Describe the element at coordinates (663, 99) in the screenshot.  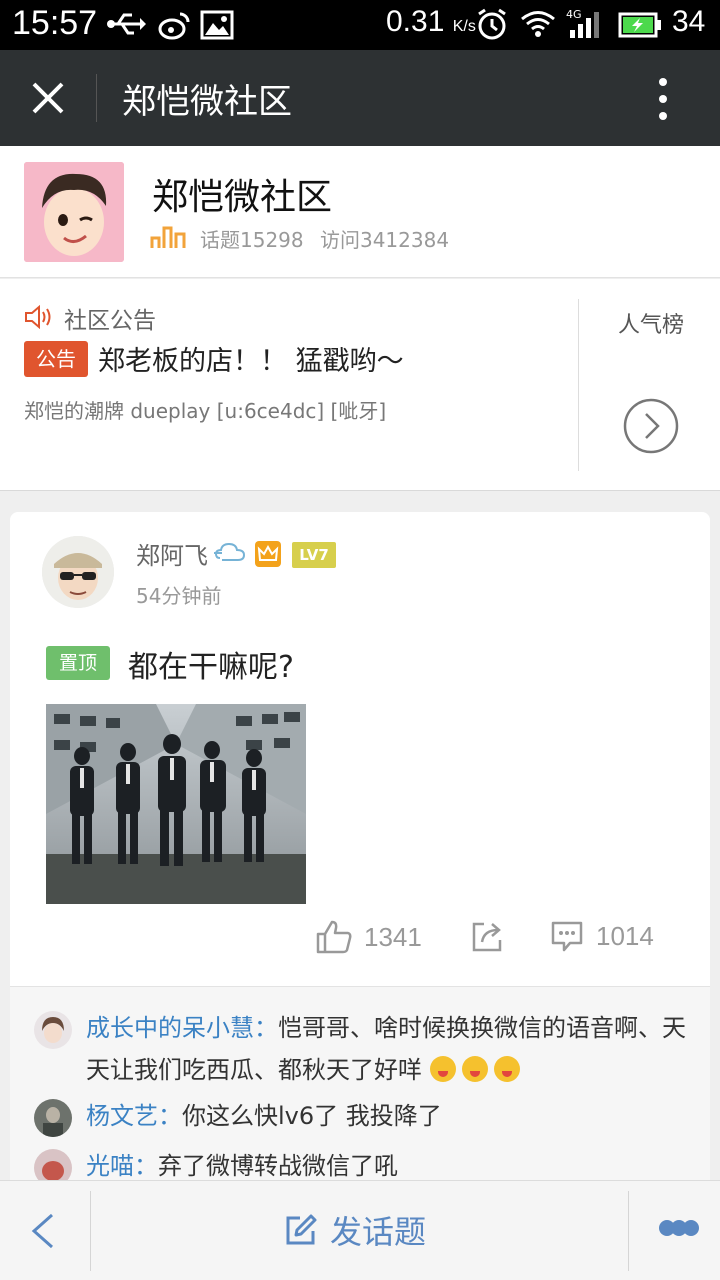
I see `more-menu-icon` at that location.